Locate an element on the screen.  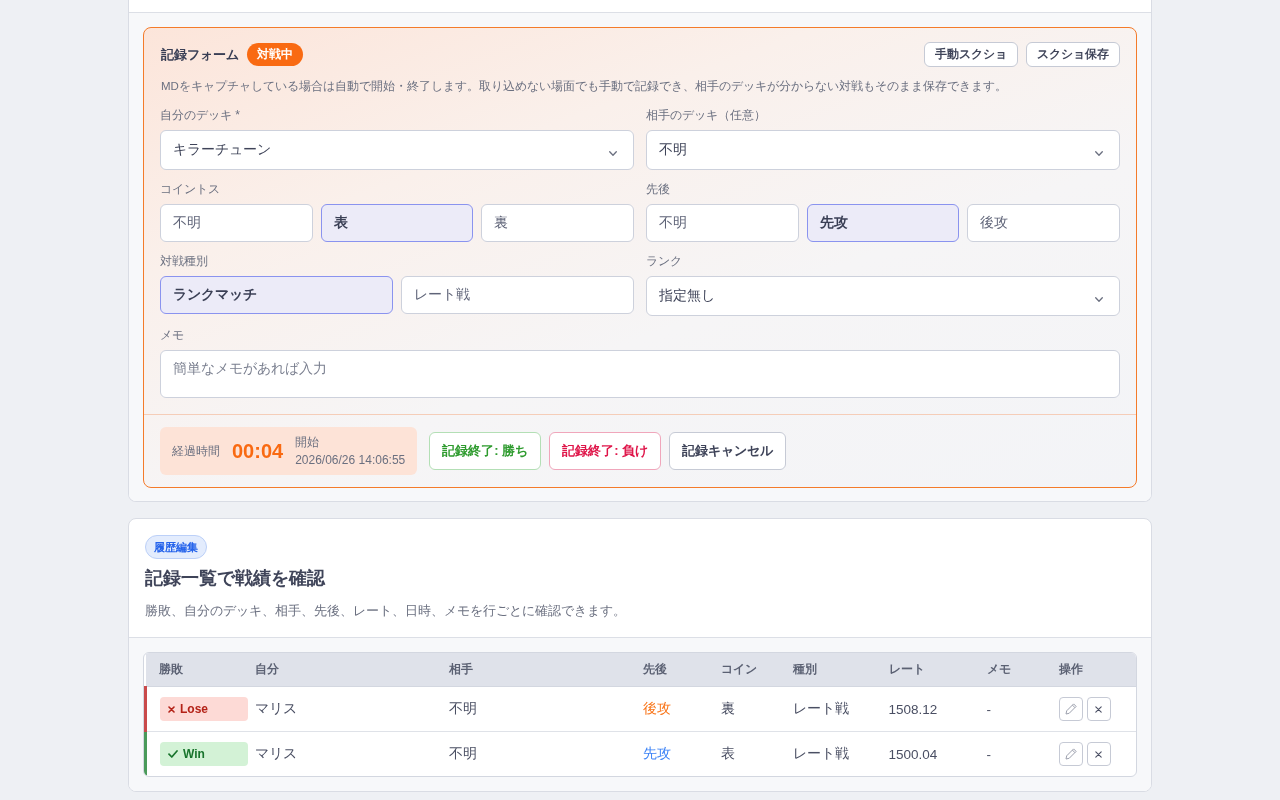
field-label: 自分のデッキ * is located at coordinates (200, 115).